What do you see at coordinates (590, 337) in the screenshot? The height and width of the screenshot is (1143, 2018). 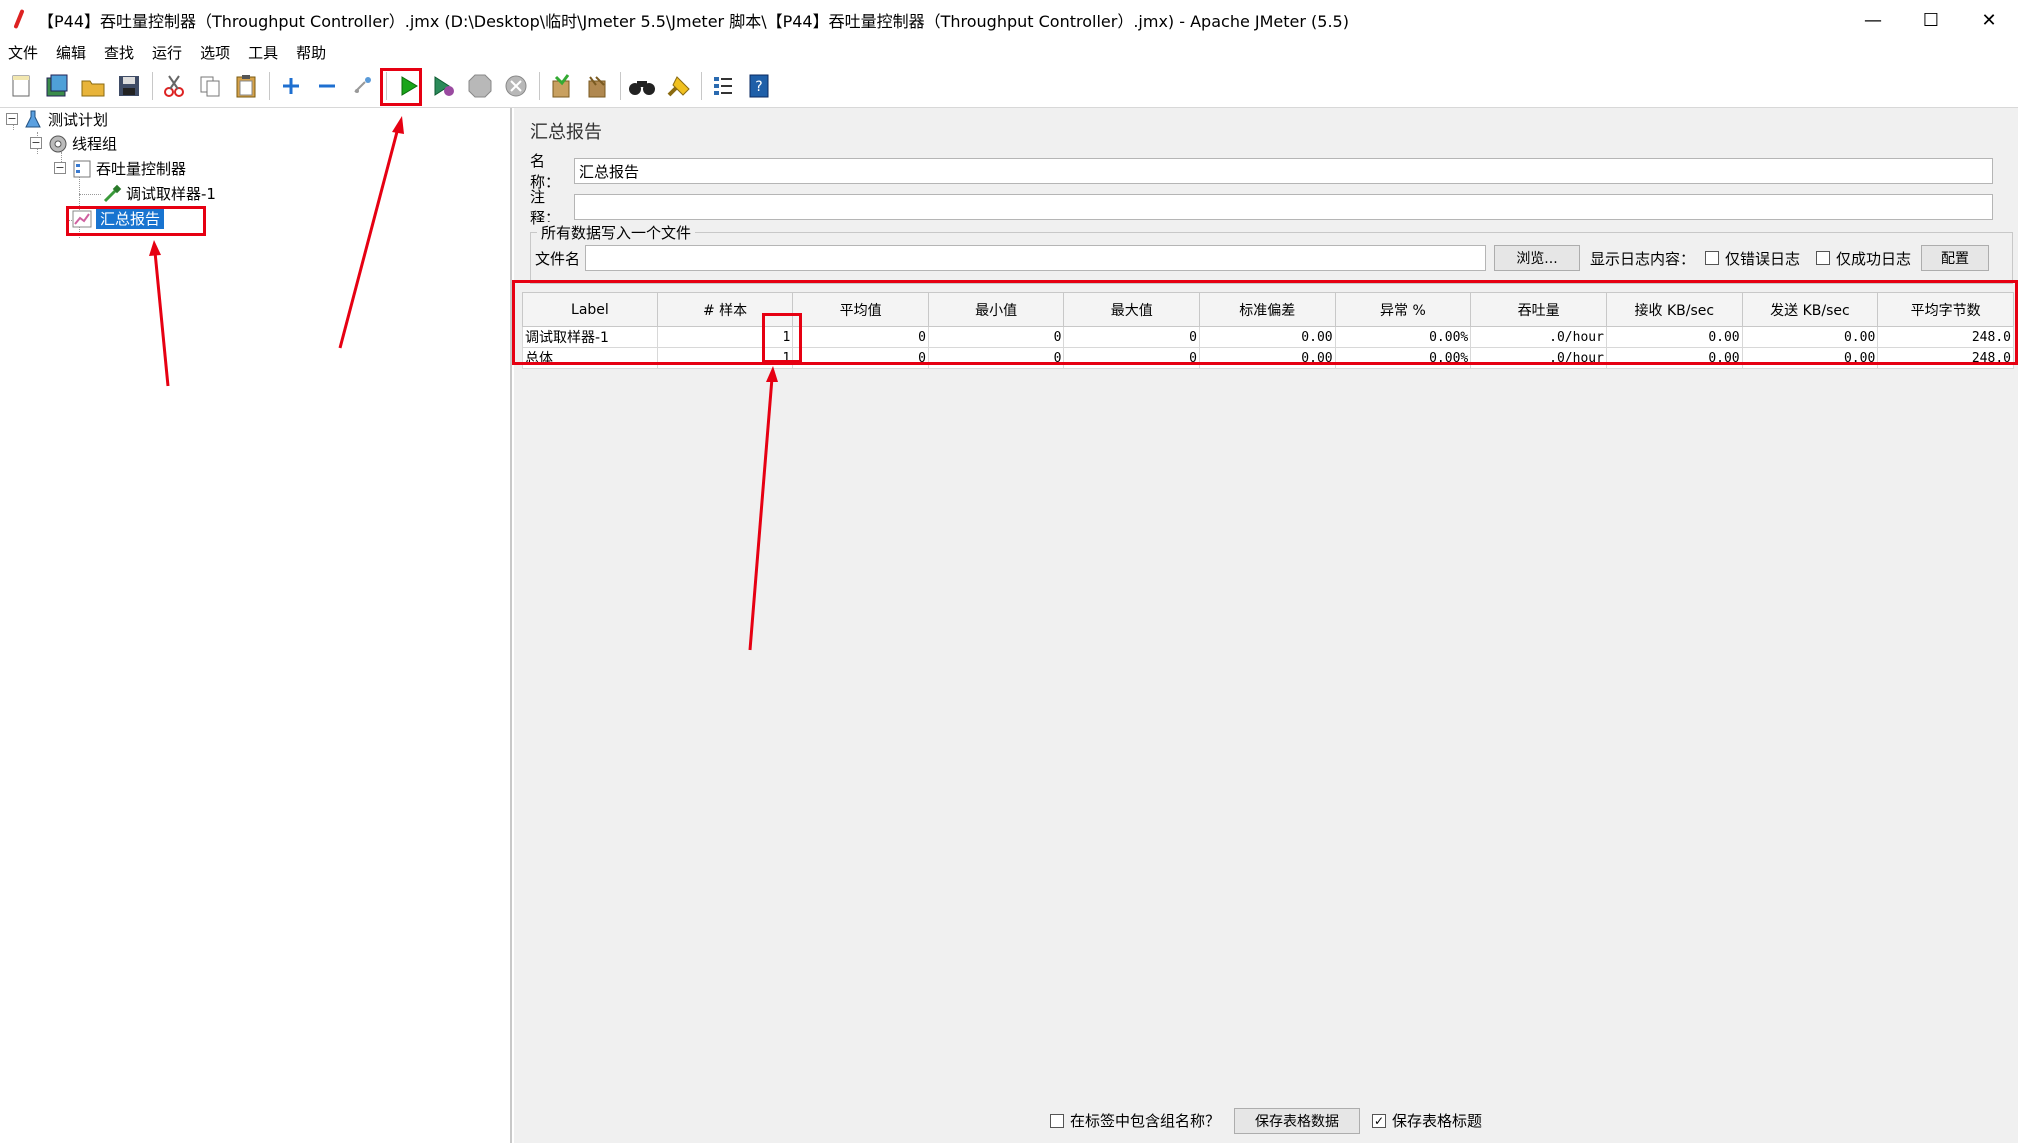 I see `cell-label: 调试取样器-1` at bounding box center [590, 337].